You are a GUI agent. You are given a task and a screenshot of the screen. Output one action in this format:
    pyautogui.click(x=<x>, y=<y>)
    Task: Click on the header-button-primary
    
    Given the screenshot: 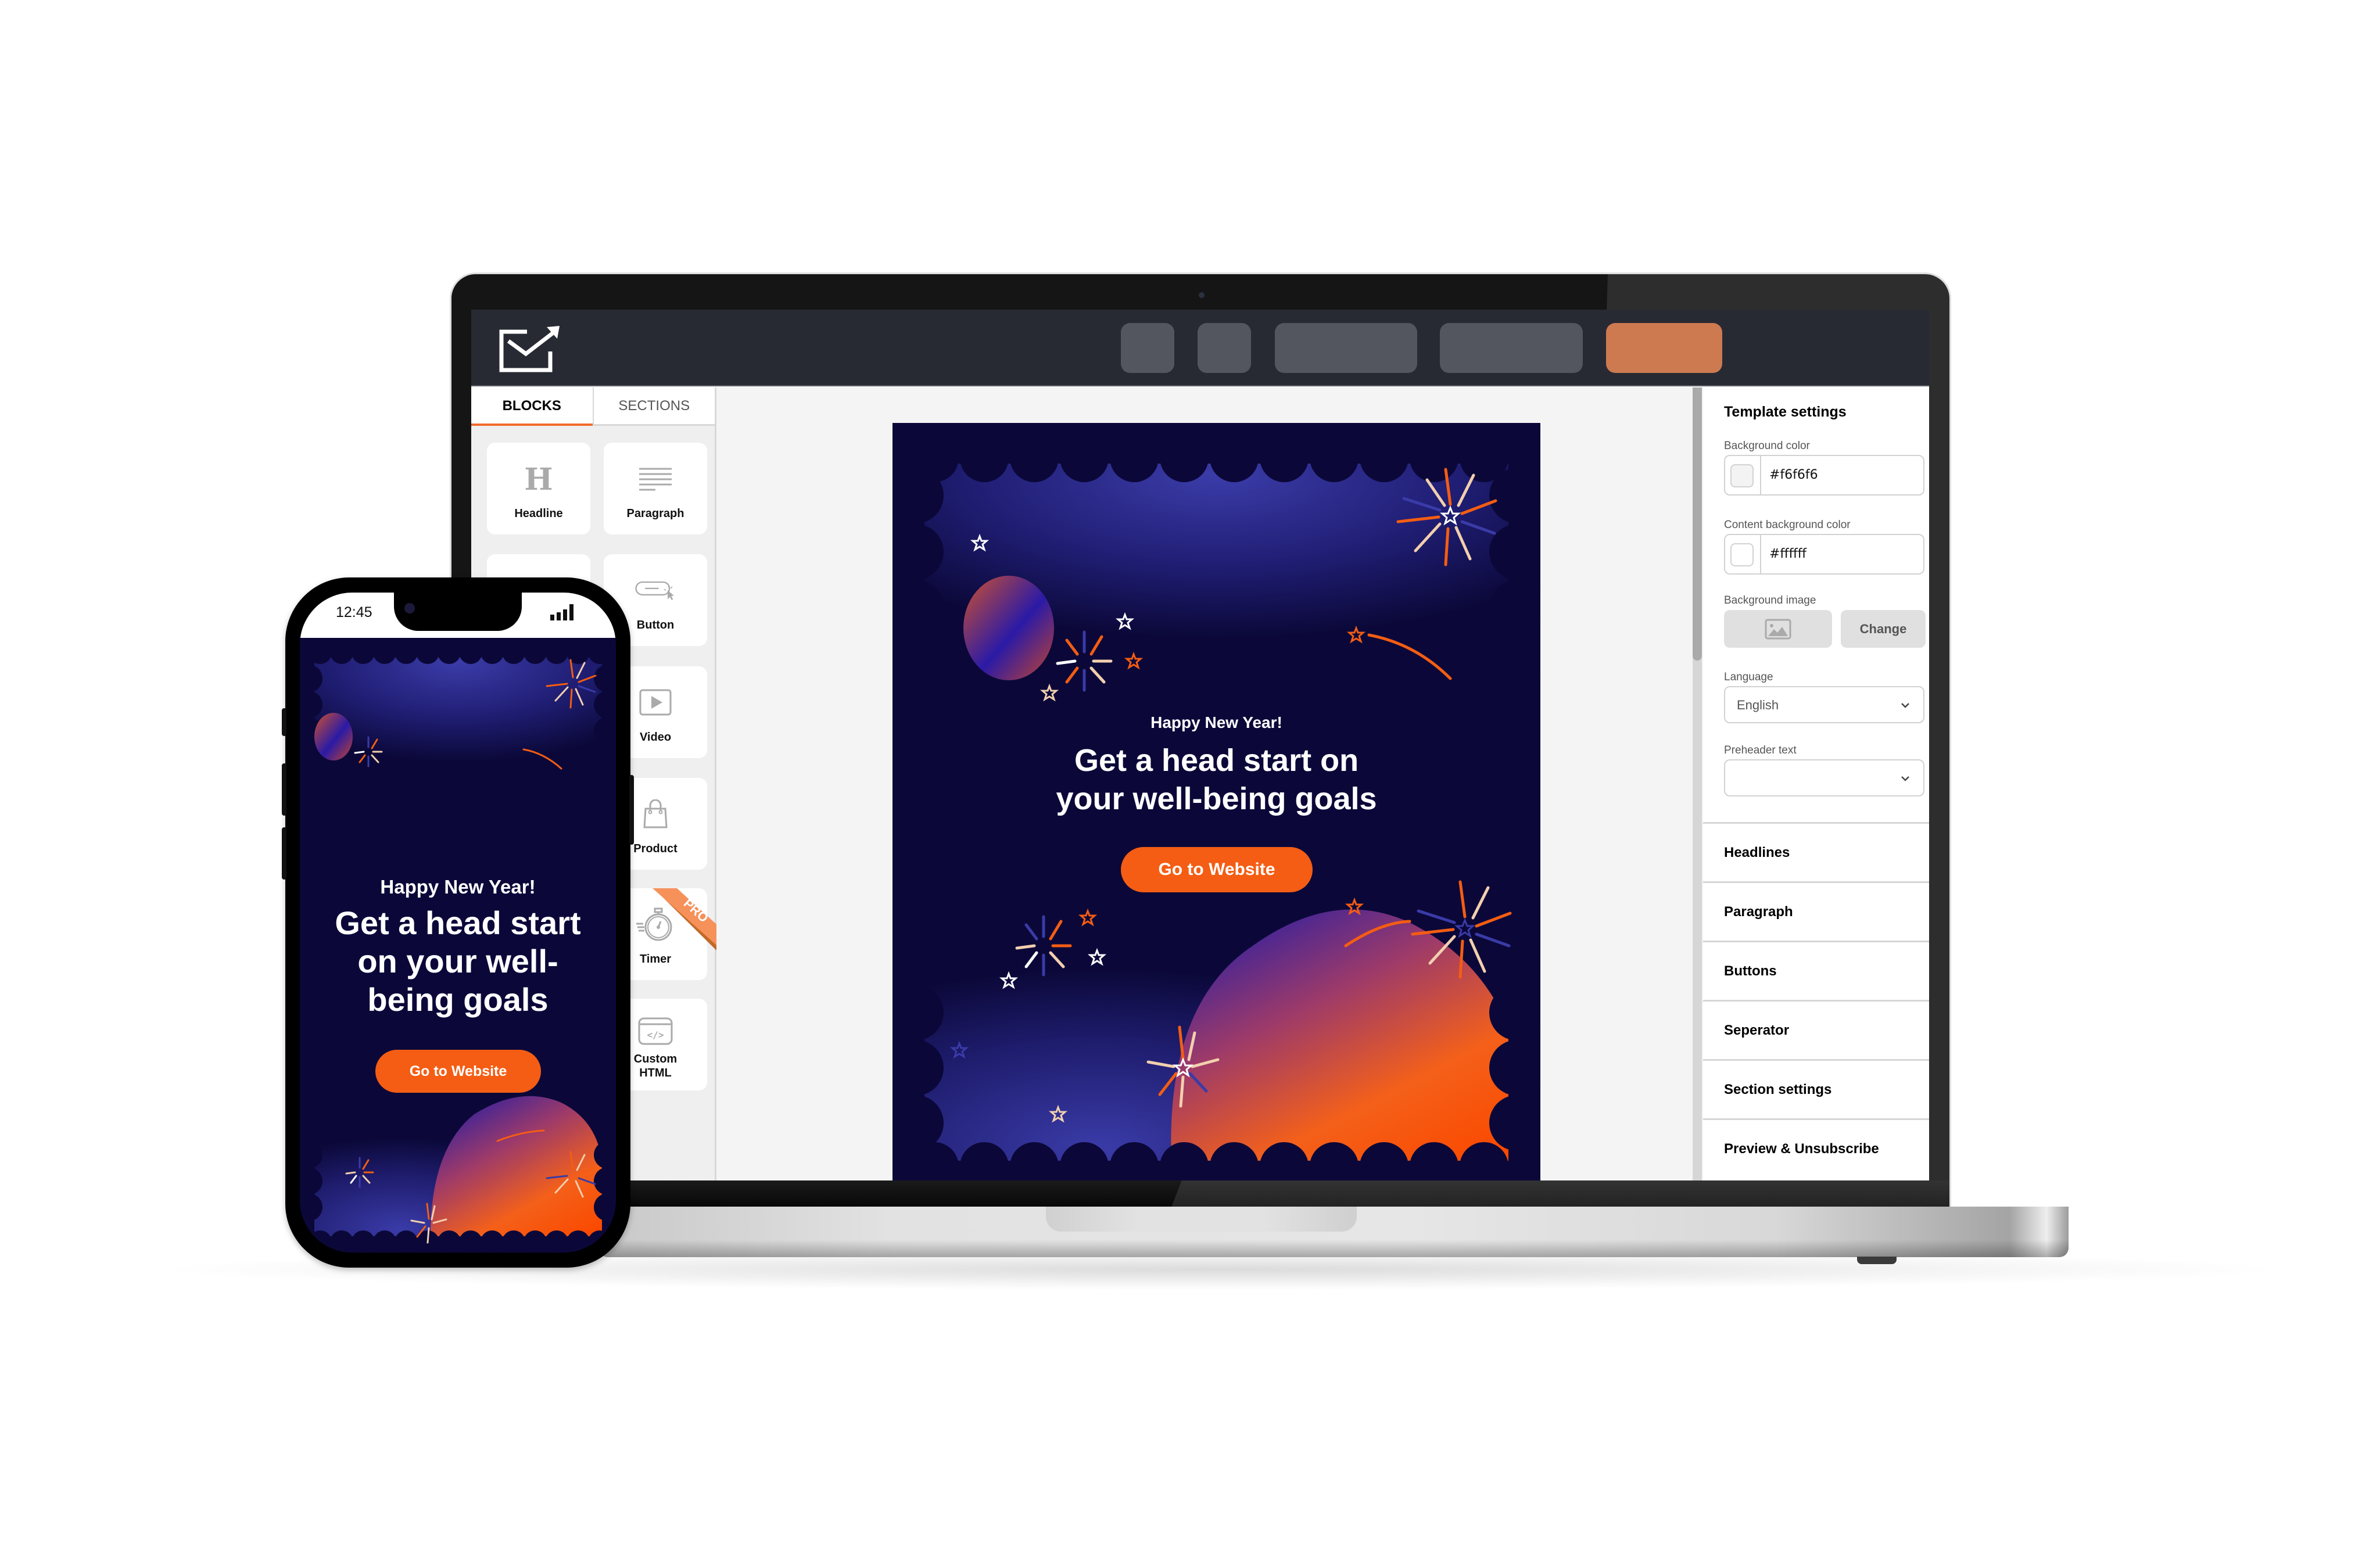 What is the action you would take?
    pyautogui.click(x=1664, y=348)
    